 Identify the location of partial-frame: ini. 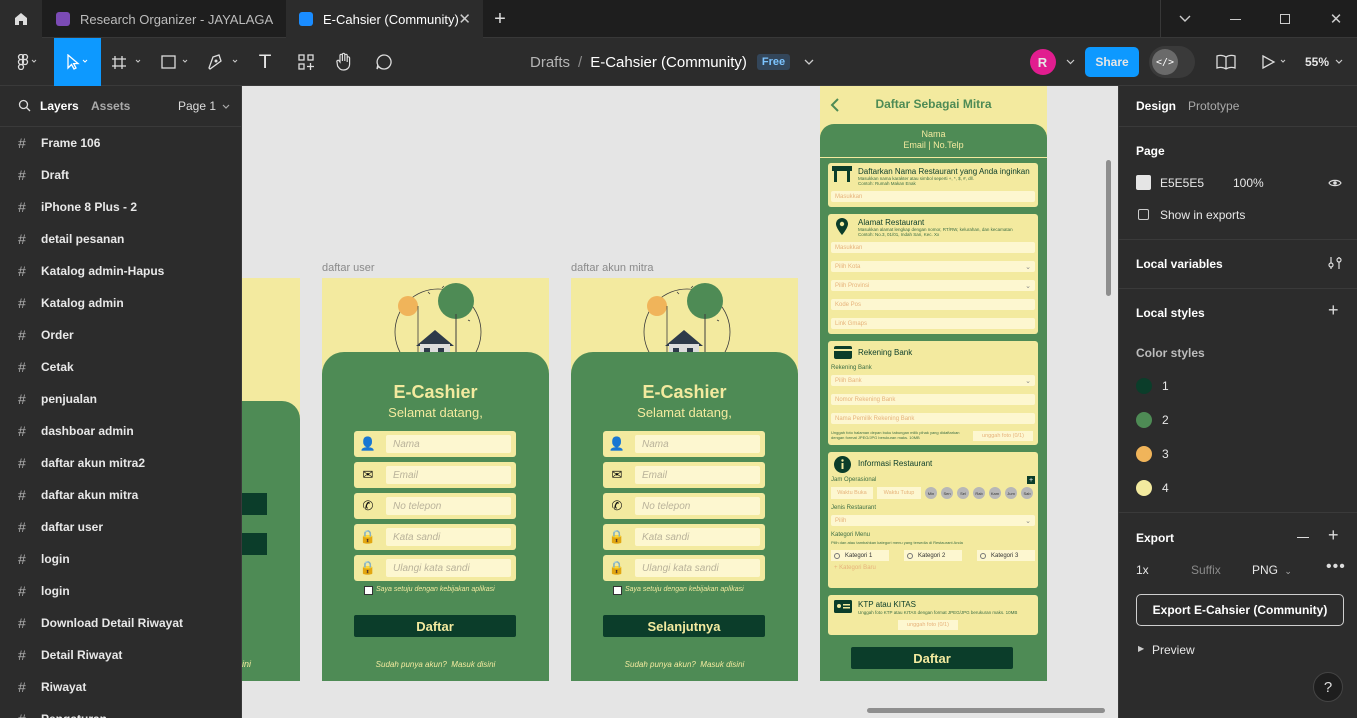
(271, 479).